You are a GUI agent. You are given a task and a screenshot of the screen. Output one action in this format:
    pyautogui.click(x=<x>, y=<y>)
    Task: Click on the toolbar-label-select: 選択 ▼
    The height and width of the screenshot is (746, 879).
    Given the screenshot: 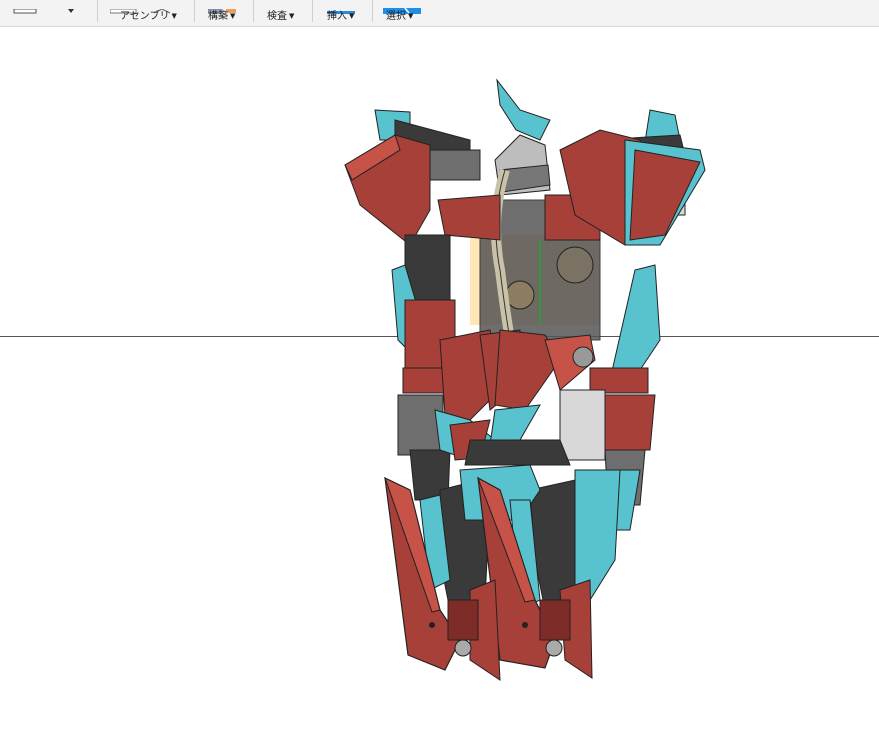 What is the action you would take?
    pyautogui.click(x=400, y=16)
    